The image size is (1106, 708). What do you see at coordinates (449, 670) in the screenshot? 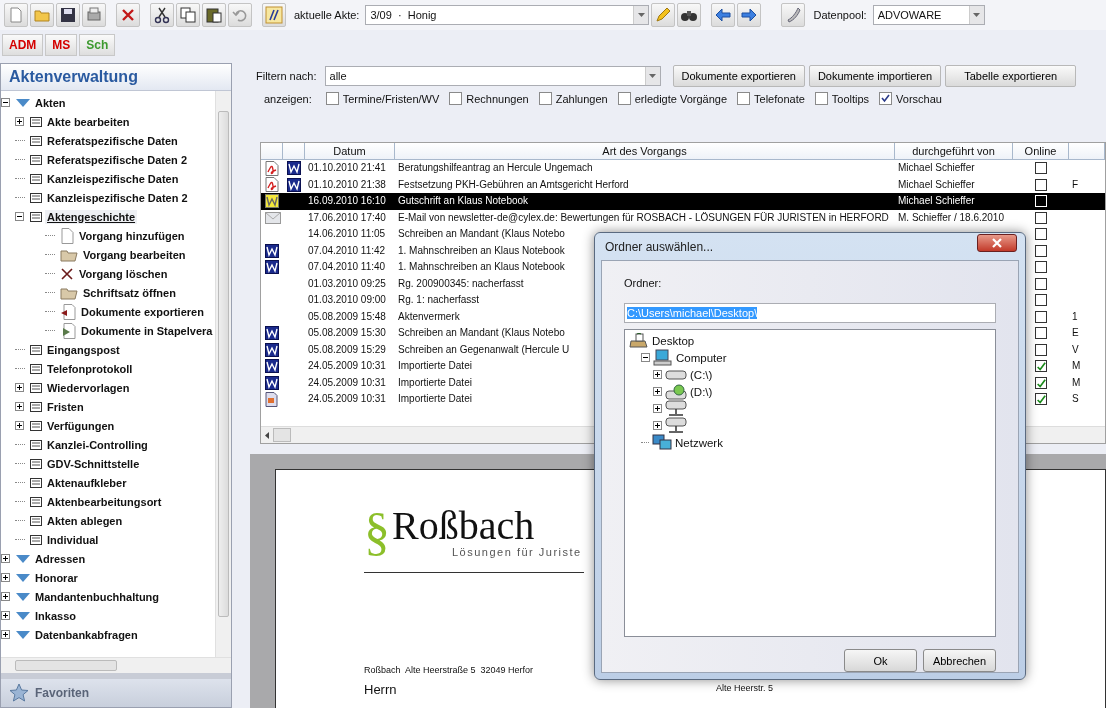
I see `sender-line: Roßbach Alte Heerstraße 5 32049 Herfor` at bounding box center [449, 670].